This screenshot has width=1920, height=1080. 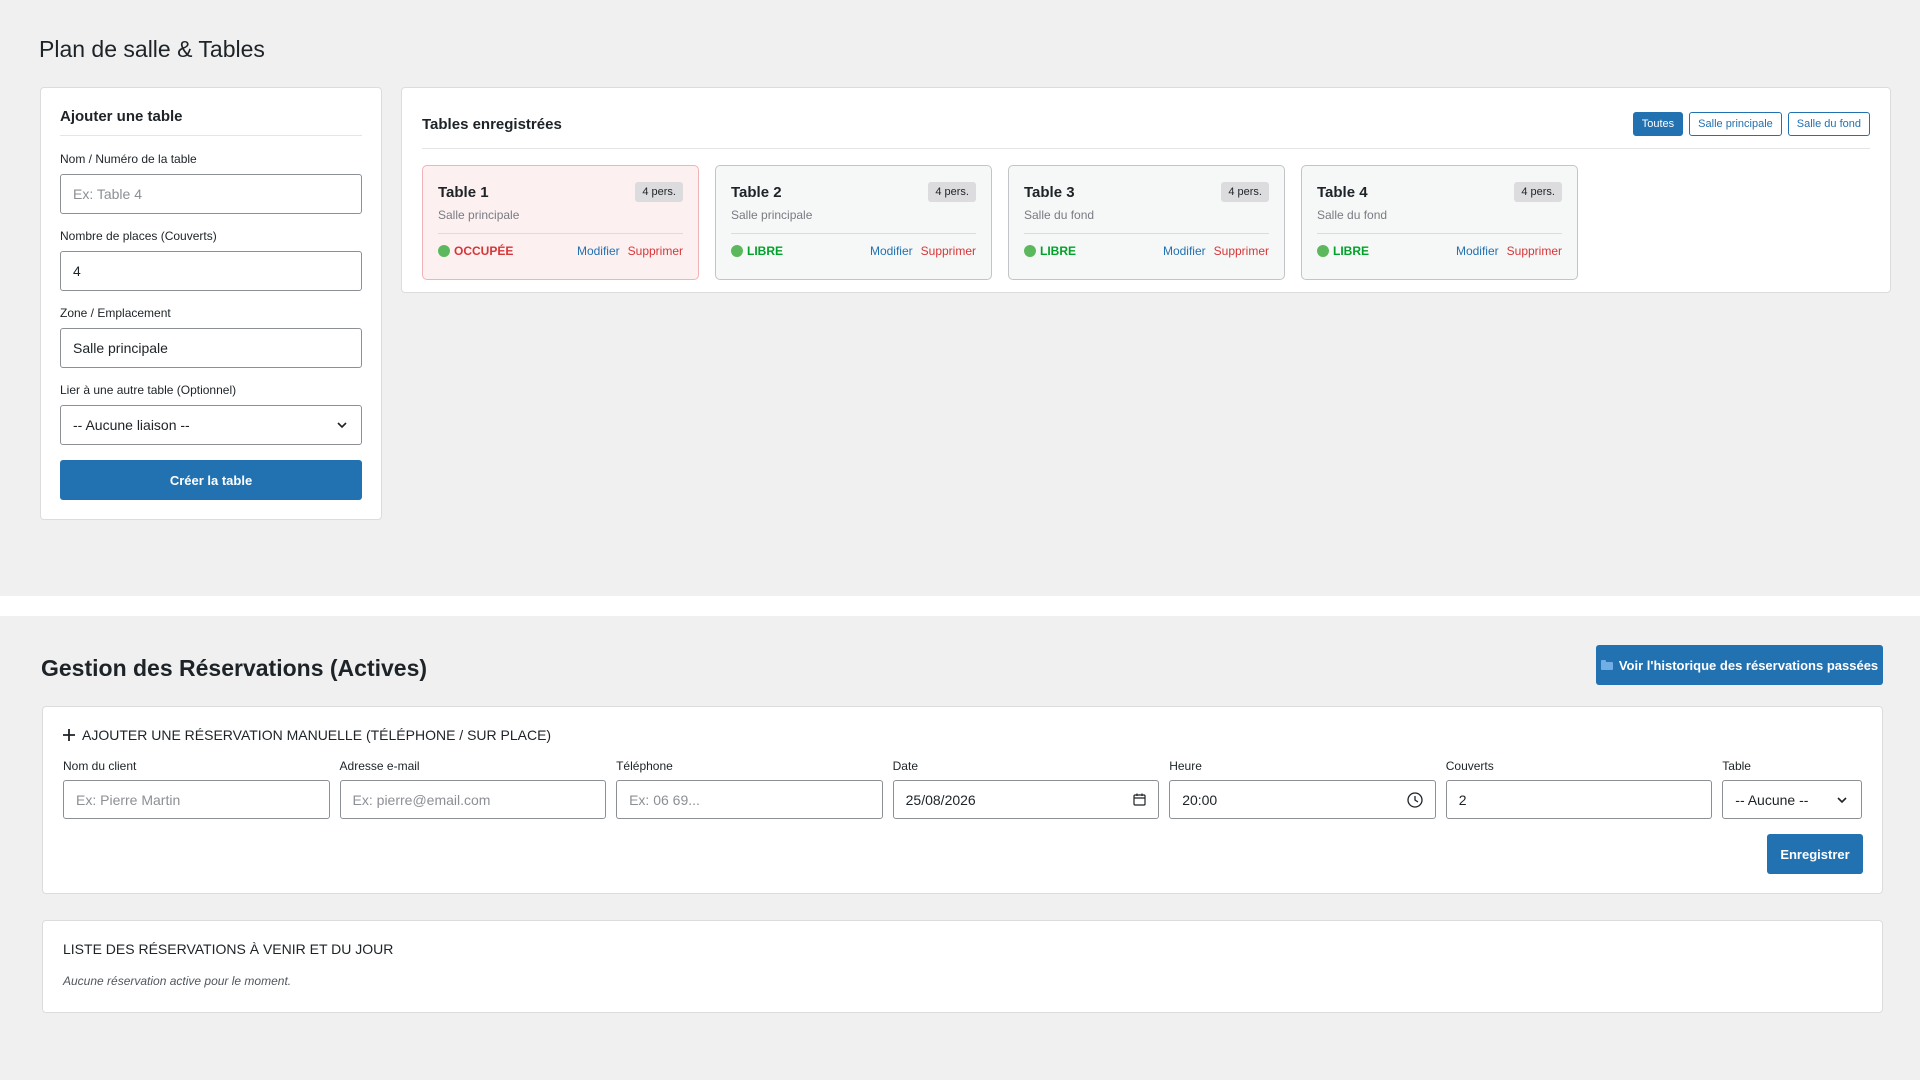 What do you see at coordinates (644, 766) in the screenshot?
I see `phone-label: Téléphone` at bounding box center [644, 766].